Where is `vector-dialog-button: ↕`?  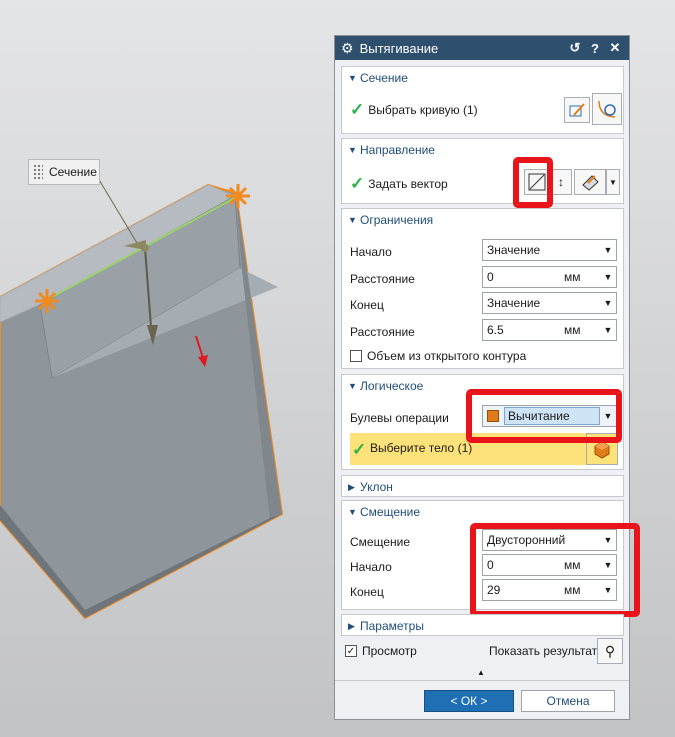
vector-dialog-button: ↕ is located at coordinates (561, 182).